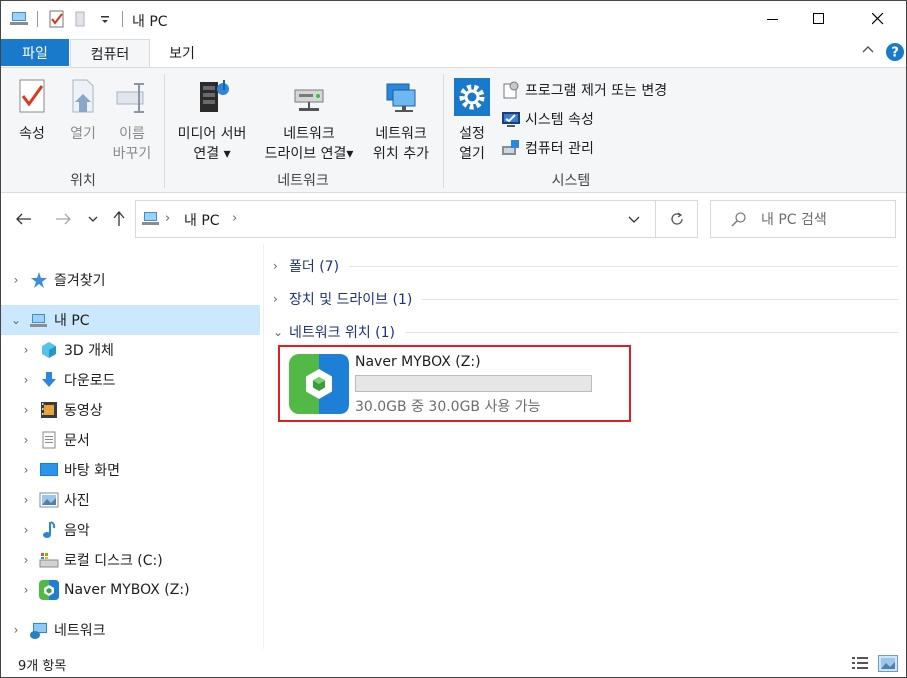 This screenshot has height=678, width=907. What do you see at coordinates (472, 154) in the screenshot?
I see `settings-label-2: 열기` at bounding box center [472, 154].